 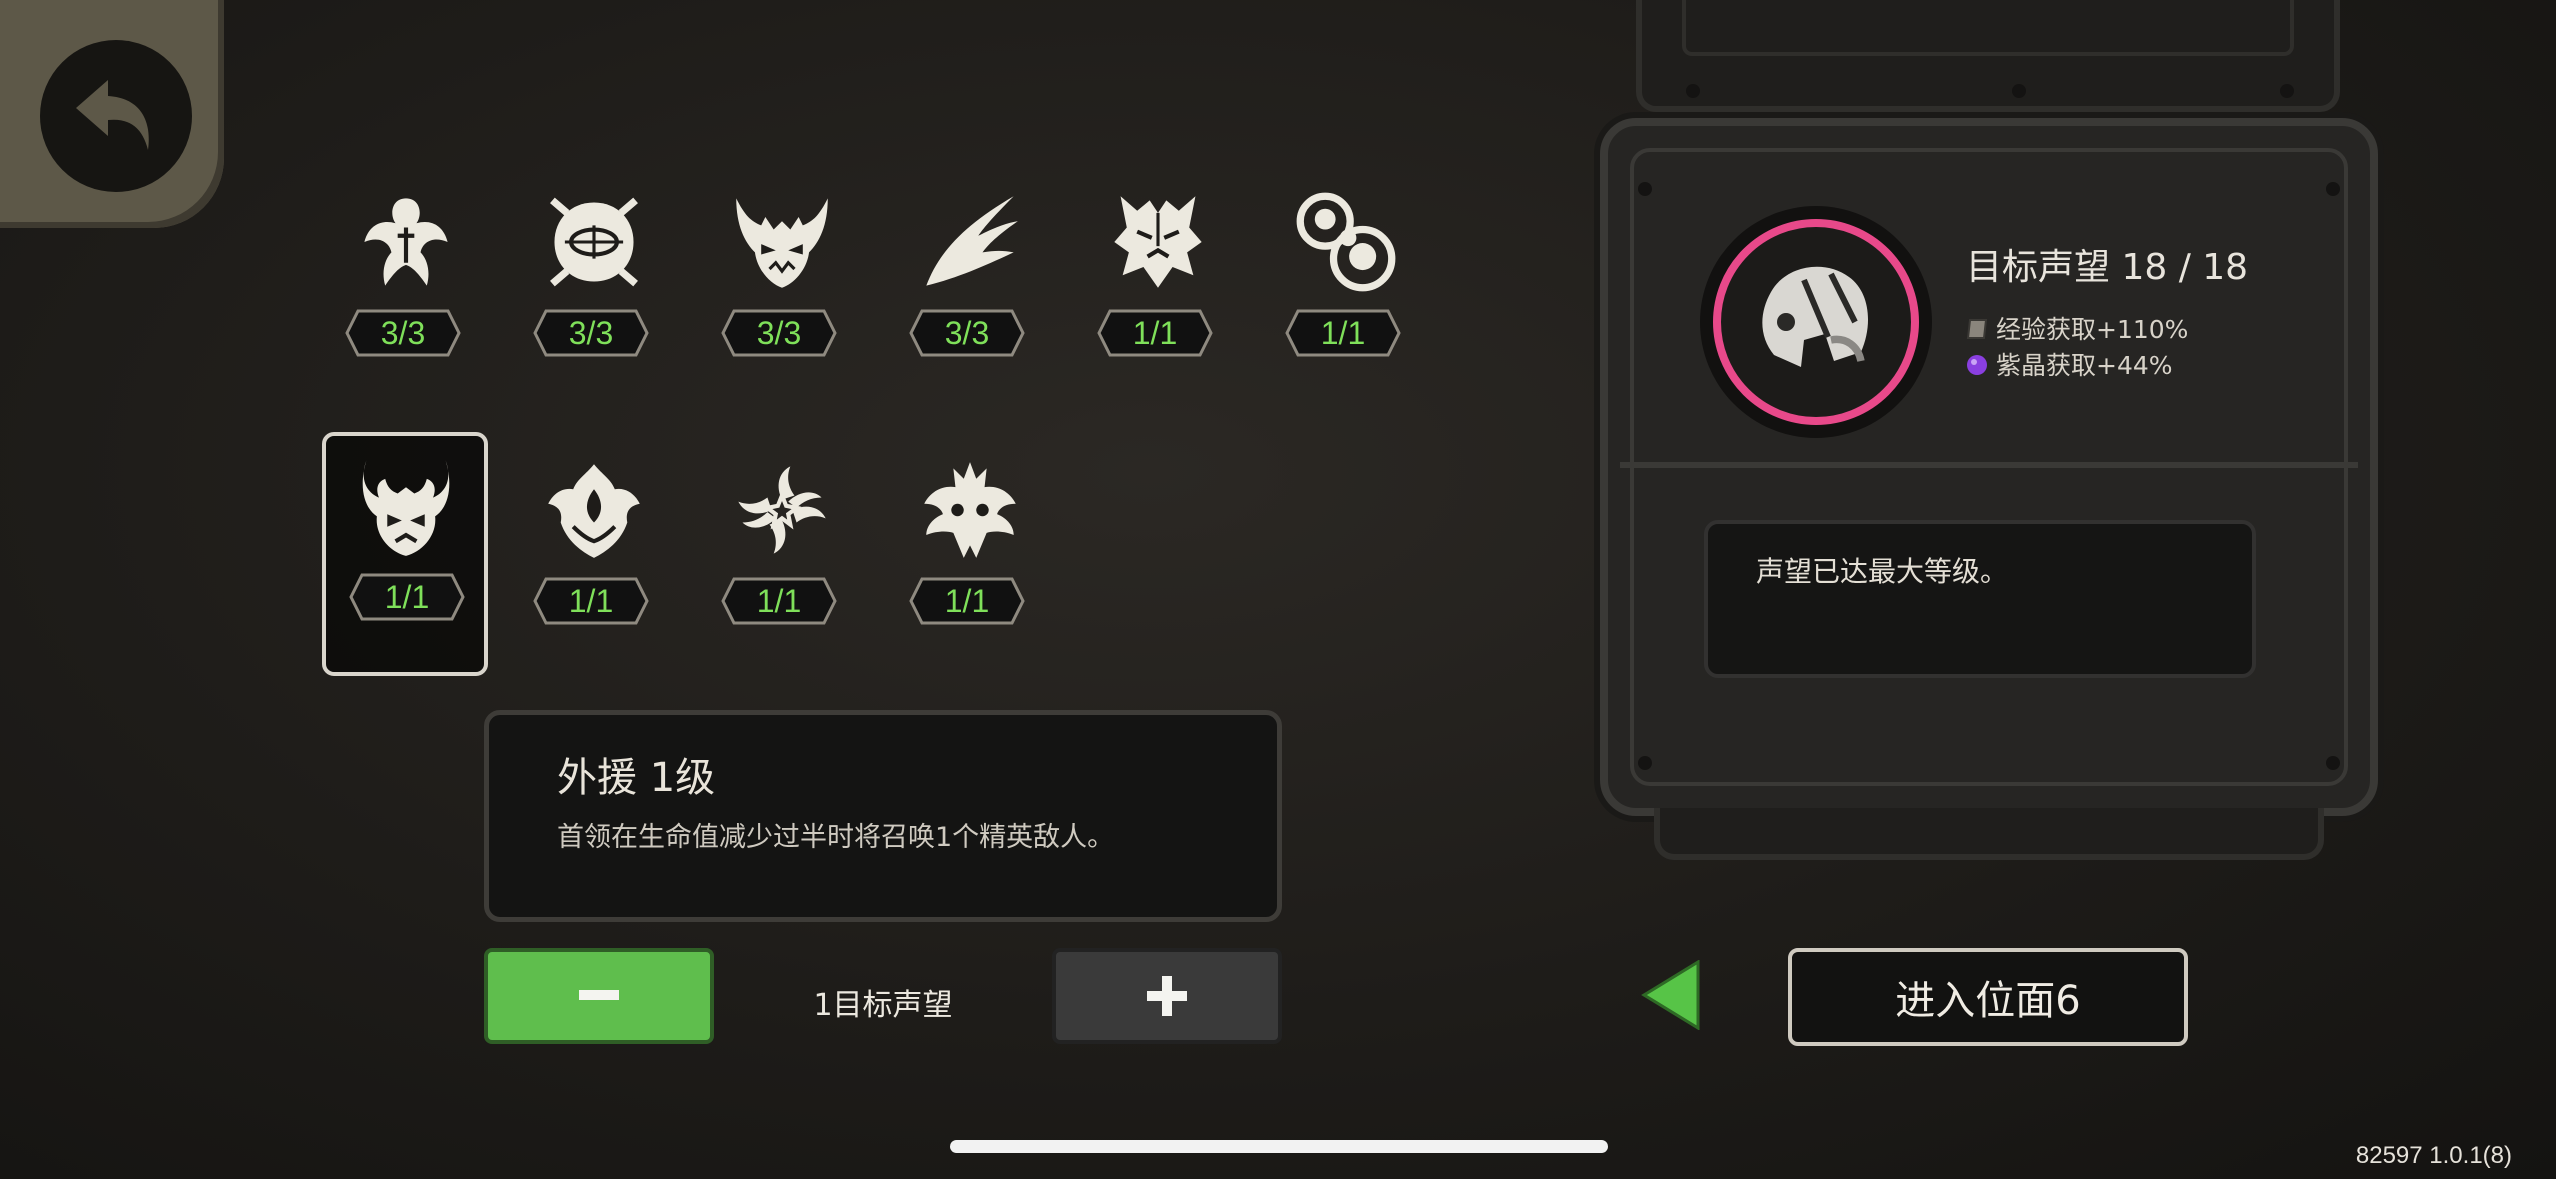 I want to click on totem-face-icon, so click(x=1158, y=242).